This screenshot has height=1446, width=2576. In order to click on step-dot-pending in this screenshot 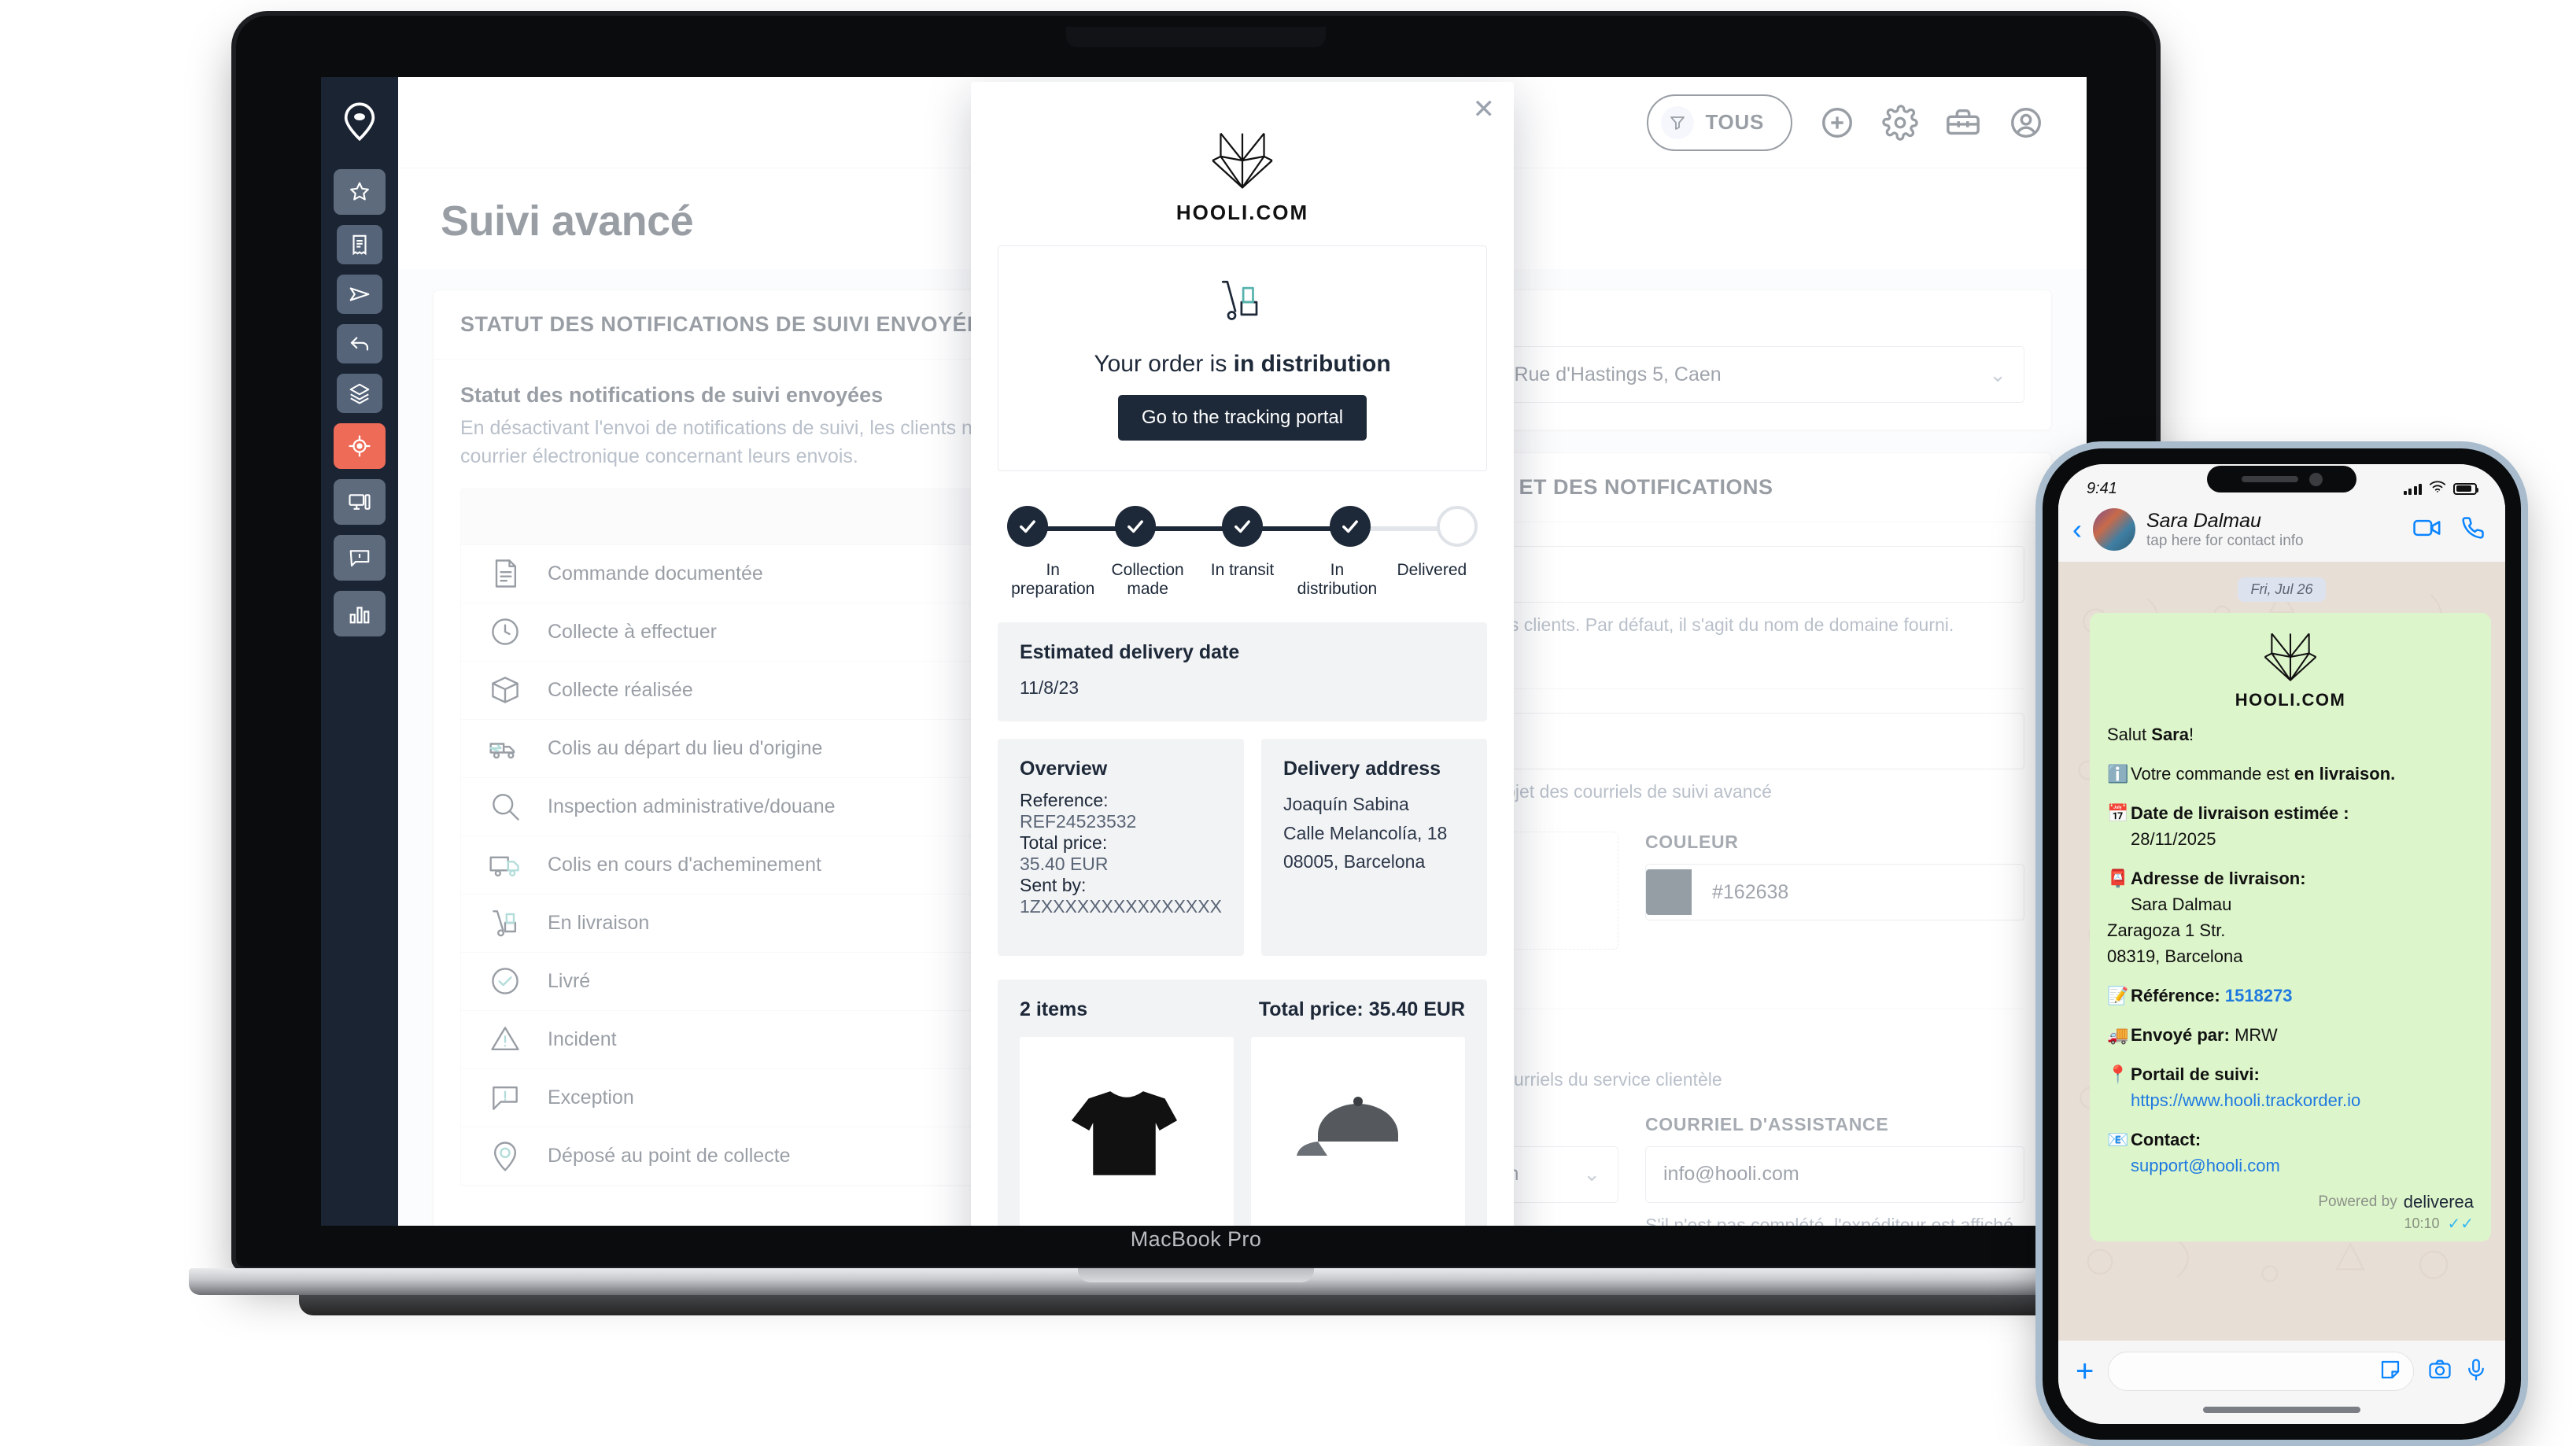, I will do `click(1457, 526)`.